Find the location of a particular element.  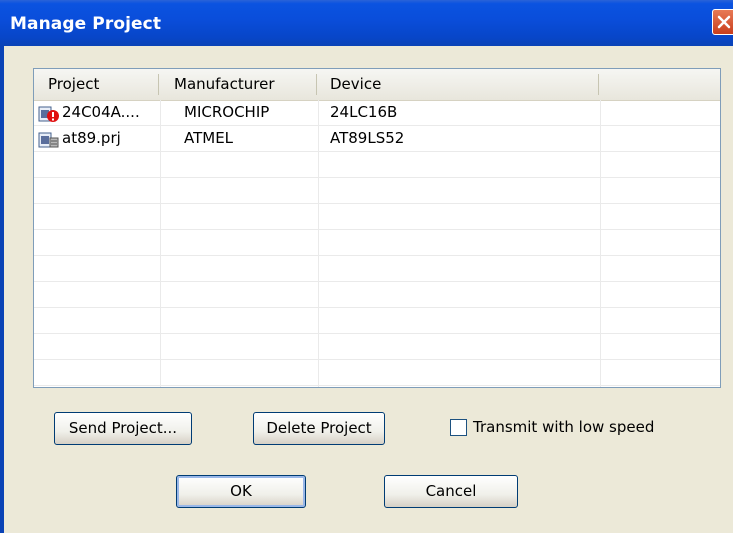

column-header-manufacturer: Manufacturer is located at coordinates (224, 84).